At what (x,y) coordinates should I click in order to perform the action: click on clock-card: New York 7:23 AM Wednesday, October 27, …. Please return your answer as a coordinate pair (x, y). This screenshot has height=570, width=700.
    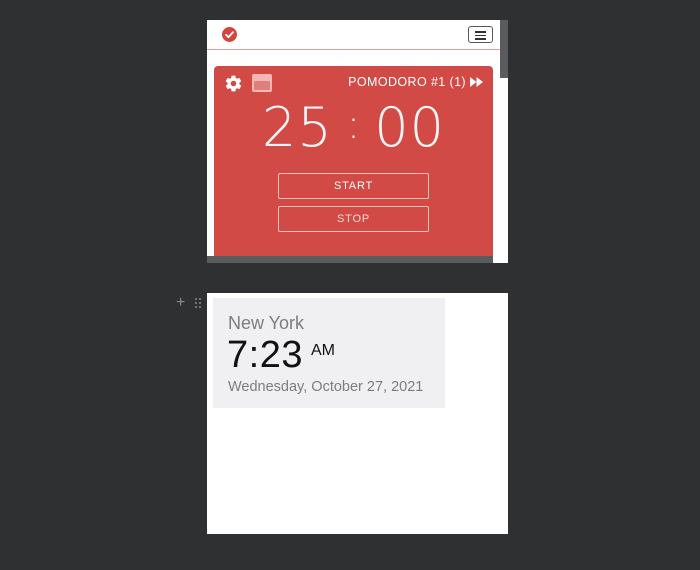
    Looking at the image, I should click on (329, 353).